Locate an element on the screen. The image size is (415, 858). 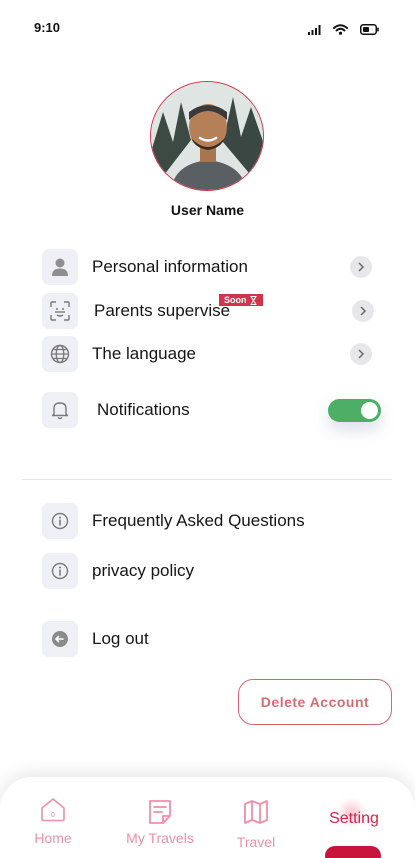
nav-label-travel: Travel is located at coordinates (256, 842).